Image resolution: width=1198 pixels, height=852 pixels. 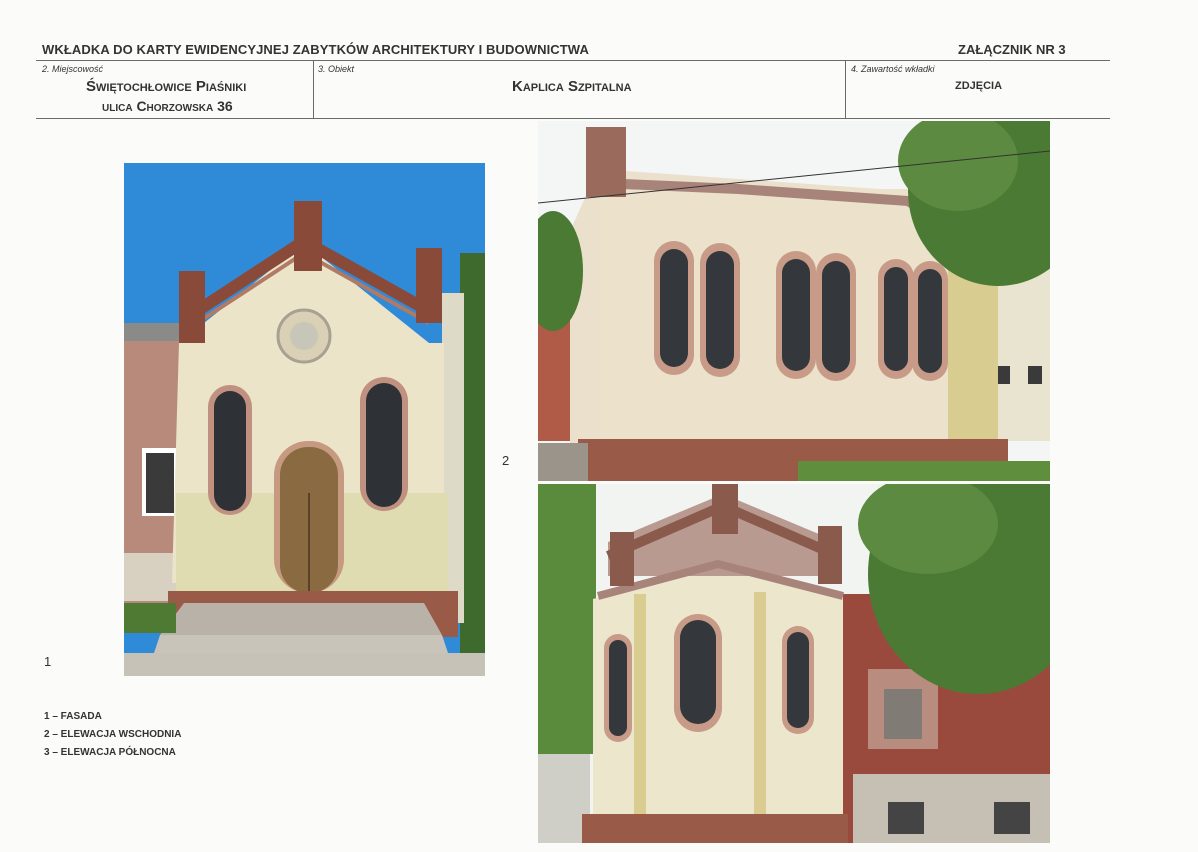 What do you see at coordinates (573, 60) in the screenshot?
I see `header-rule-top` at bounding box center [573, 60].